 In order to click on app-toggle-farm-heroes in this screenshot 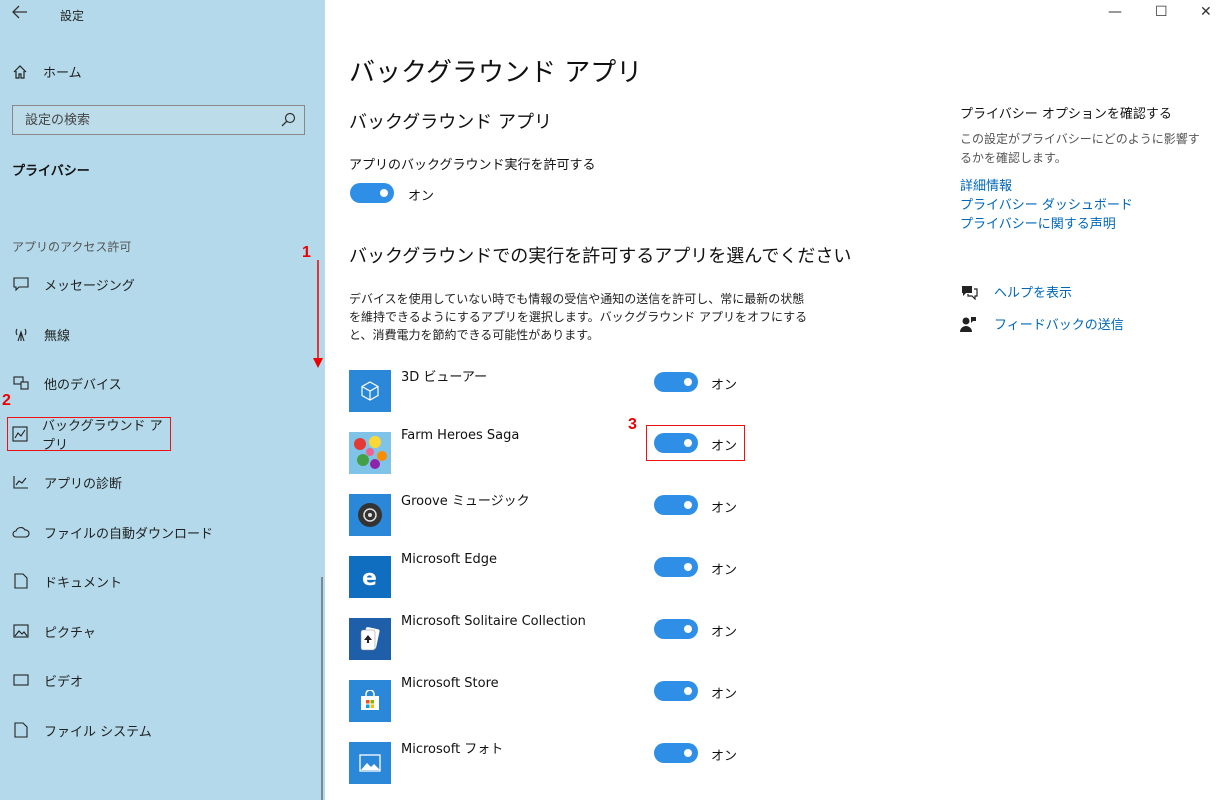, I will do `click(676, 443)`.